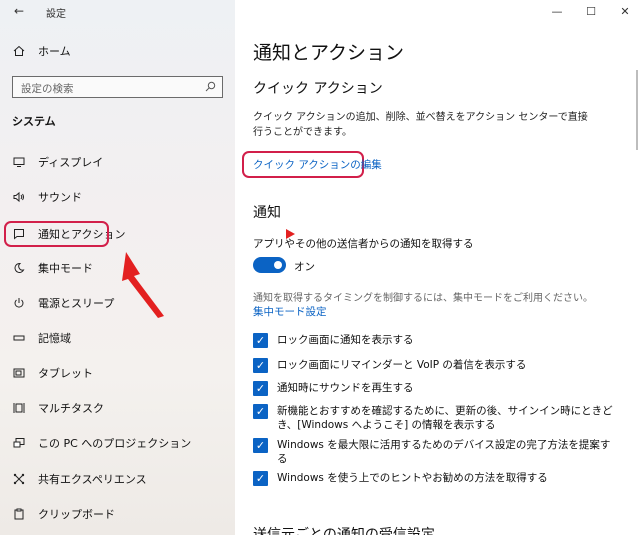 This screenshot has height=535, width=642. What do you see at coordinates (19, 268) in the screenshot?
I see `moon-icon` at bounding box center [19, 268].